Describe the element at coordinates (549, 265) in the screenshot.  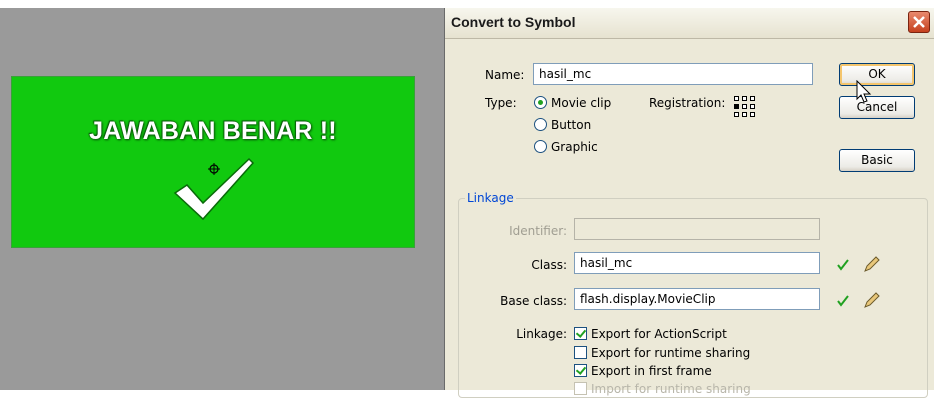
I see `class-label: Class:` at that location.